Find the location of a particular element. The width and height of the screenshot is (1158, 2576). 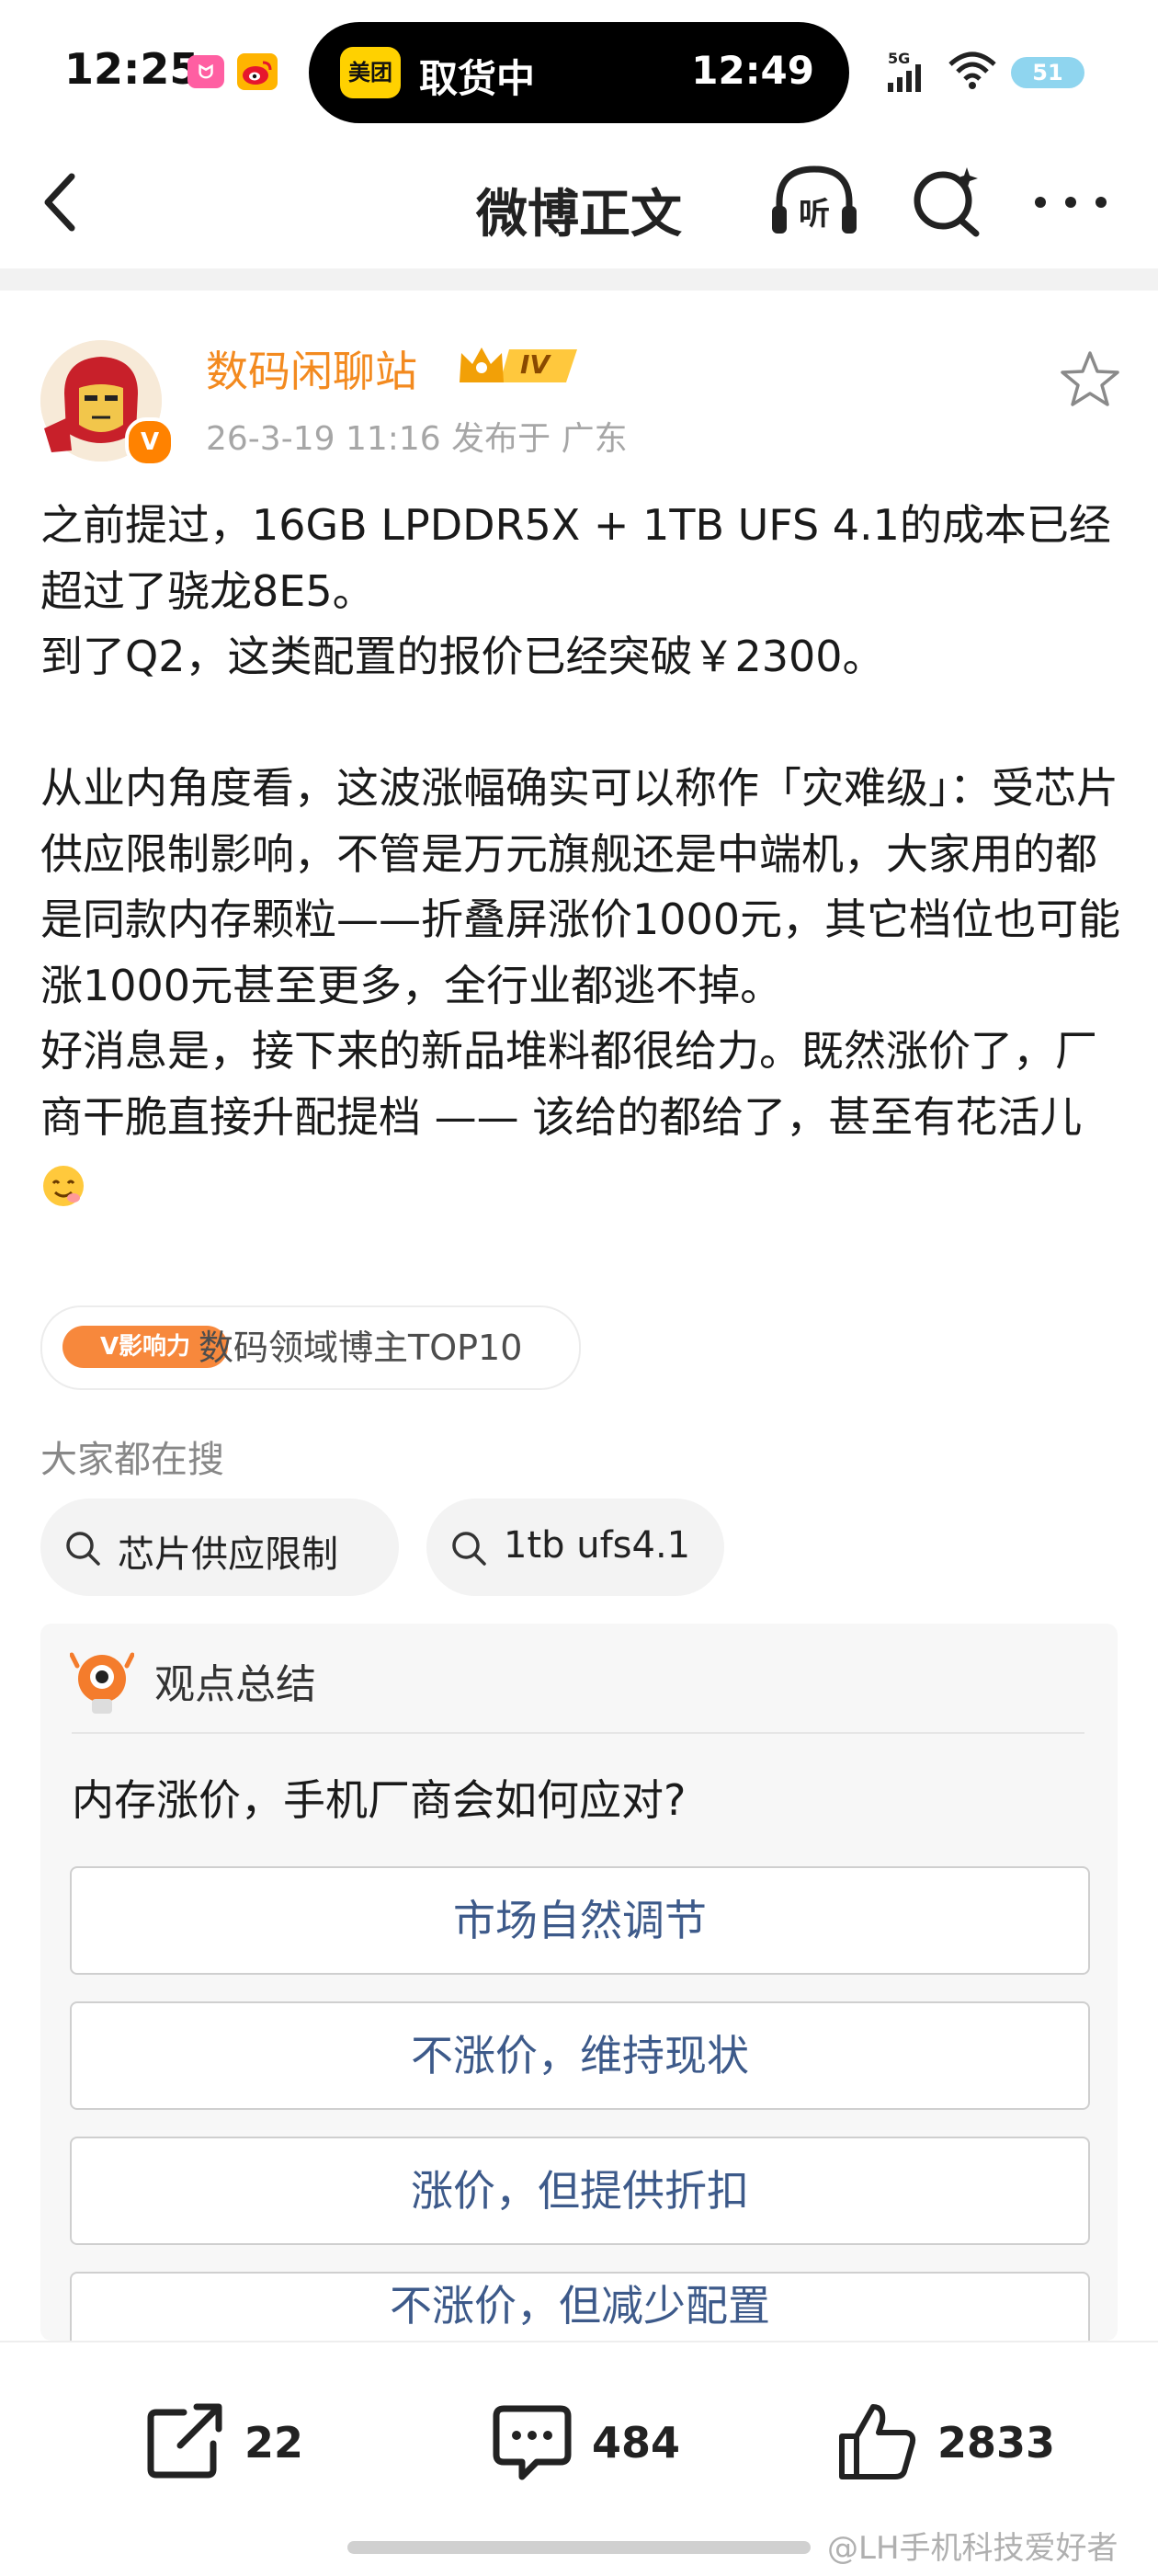

status-indicators: 5G 51 is located at coordinates (998, 71).